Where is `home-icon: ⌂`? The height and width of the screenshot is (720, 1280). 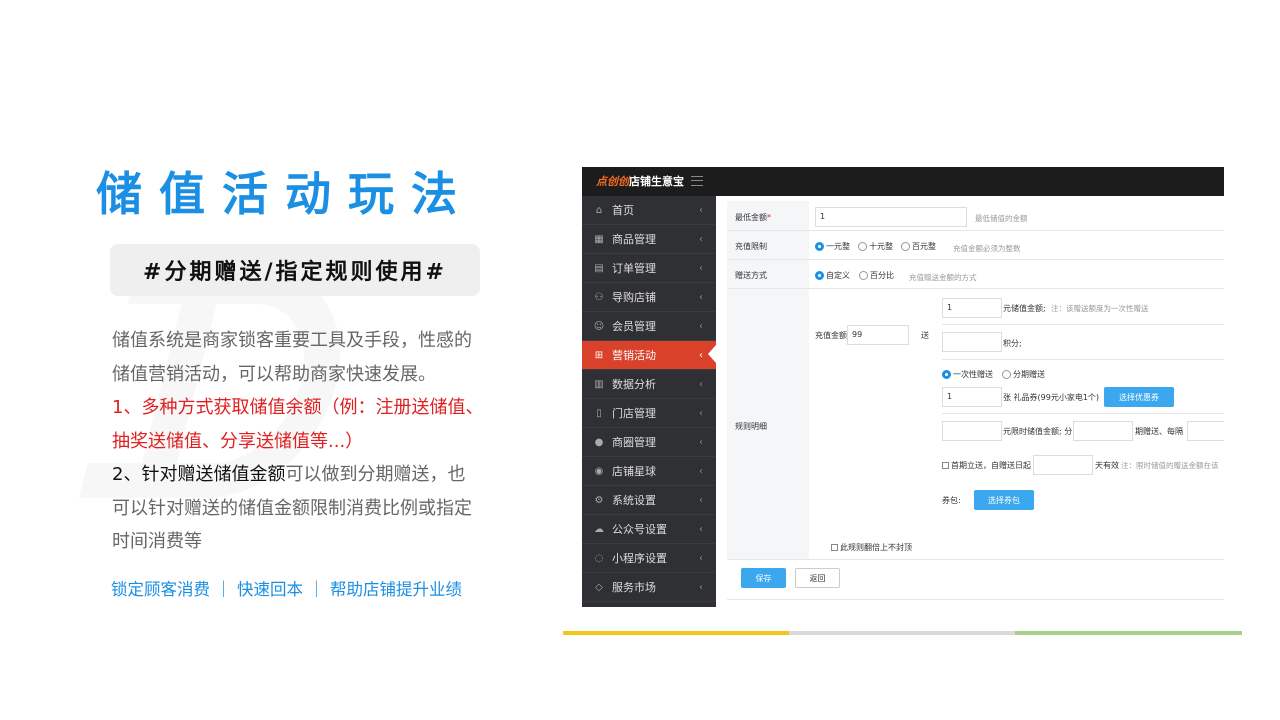 home-icon: ⌂ is located at coordinates (599, 210).